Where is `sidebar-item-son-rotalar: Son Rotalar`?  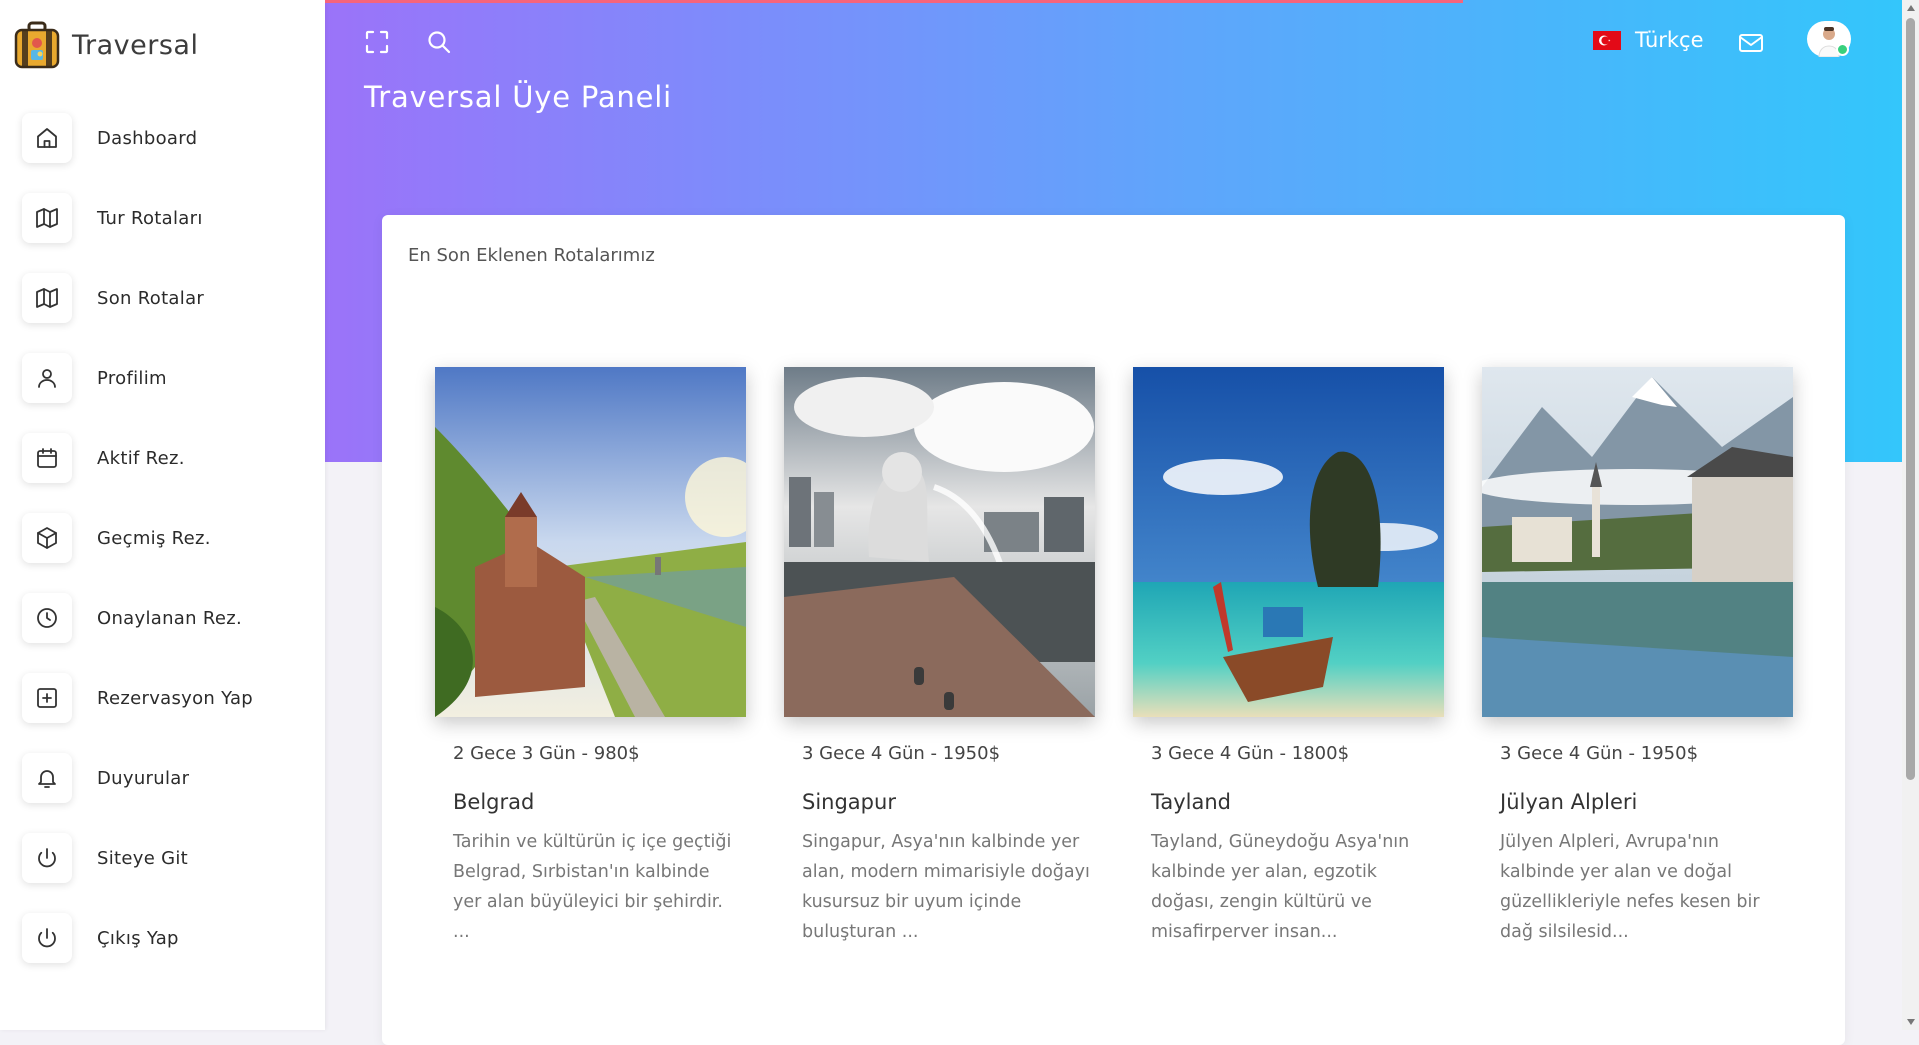 sidebar-item-son-rotalar: Son Rotalar is located at coordinates (137, 298).